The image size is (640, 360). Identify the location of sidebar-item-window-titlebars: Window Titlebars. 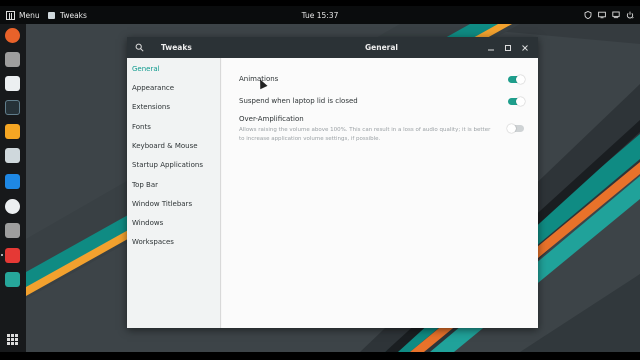
(173, 204).